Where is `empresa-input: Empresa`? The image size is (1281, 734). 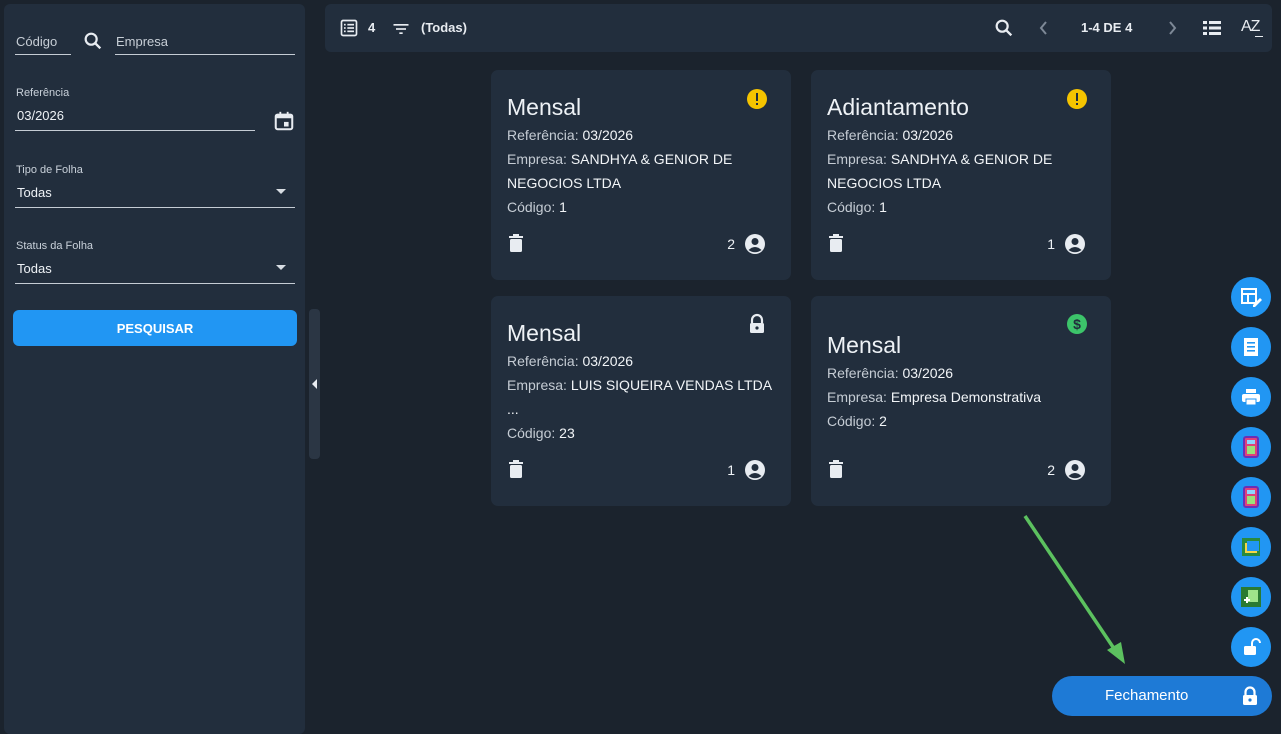 empresa-input: Empresa is located at coordinates (142, 41).